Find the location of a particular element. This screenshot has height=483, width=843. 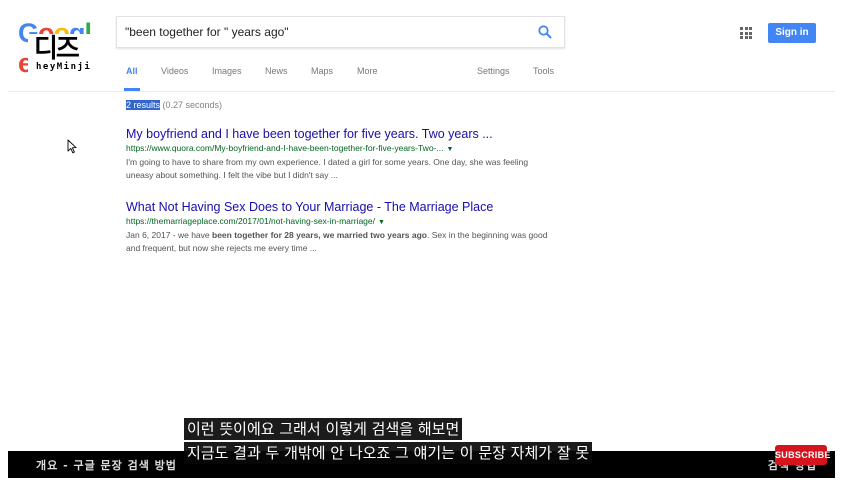

tab-videos: Videos is located at coordinates (174, 71).